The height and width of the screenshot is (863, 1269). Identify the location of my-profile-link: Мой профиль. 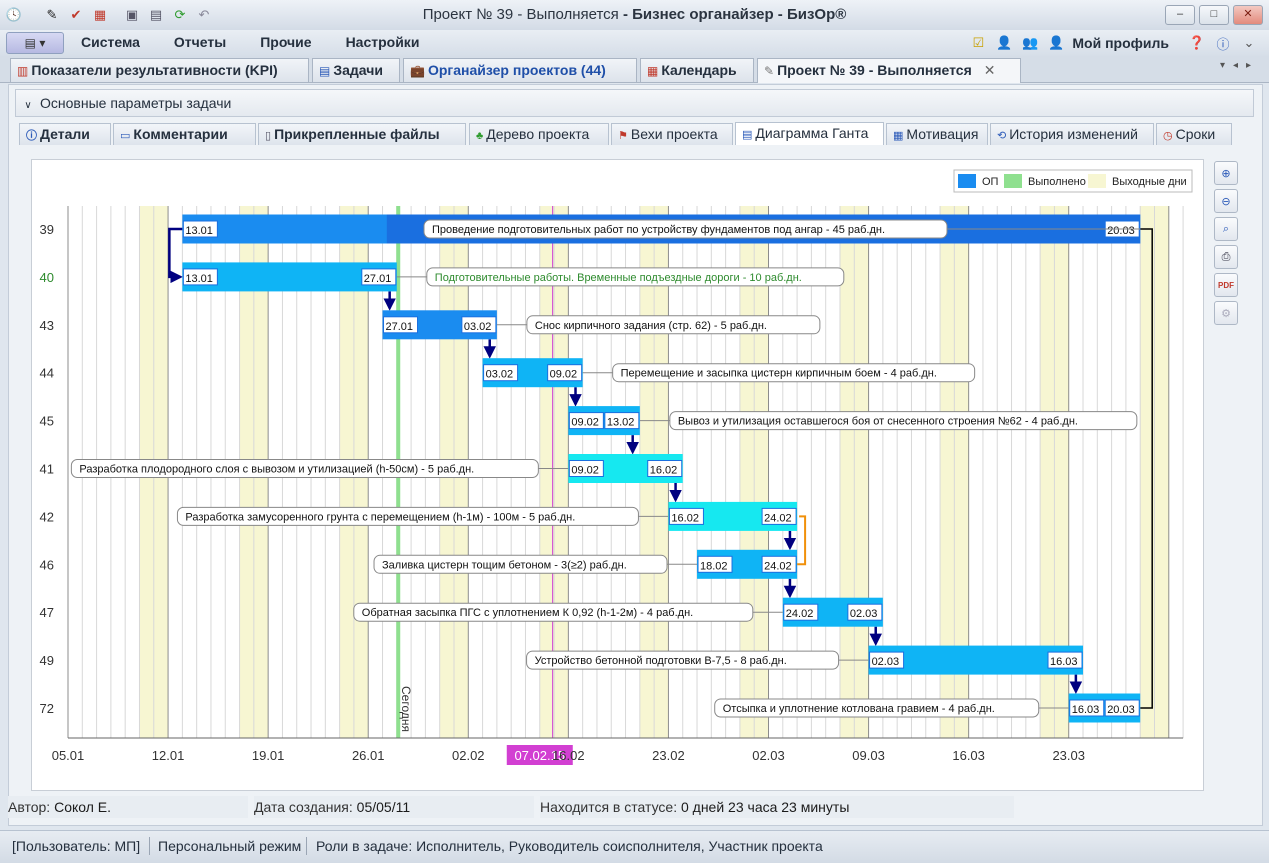
(1120, 43).